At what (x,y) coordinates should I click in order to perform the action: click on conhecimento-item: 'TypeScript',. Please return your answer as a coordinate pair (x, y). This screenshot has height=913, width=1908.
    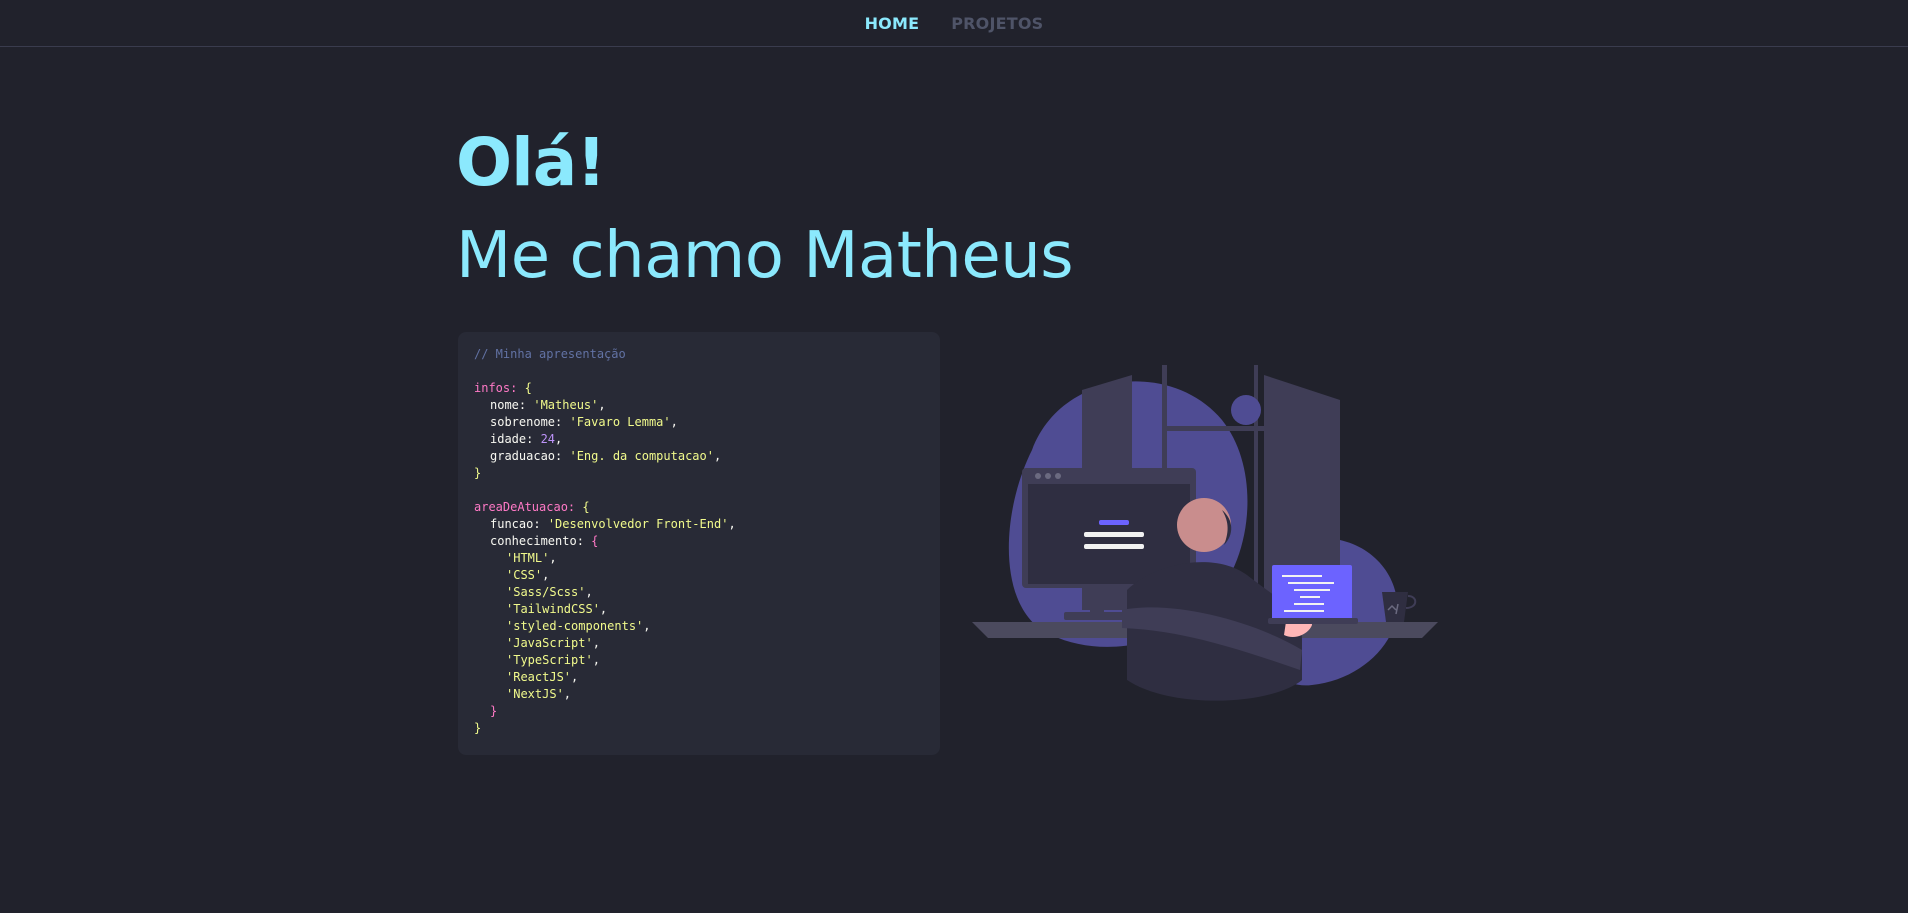
    Looking at the image, I should click on (553, 660).